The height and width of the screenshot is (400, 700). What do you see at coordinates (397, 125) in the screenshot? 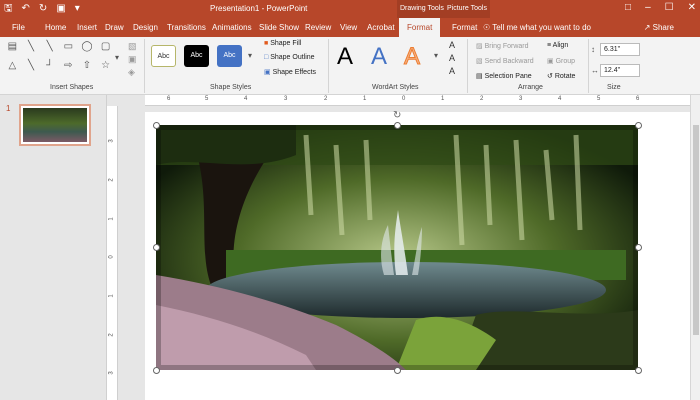
I see `resize-handle-t` at bounding box center [397, 125].